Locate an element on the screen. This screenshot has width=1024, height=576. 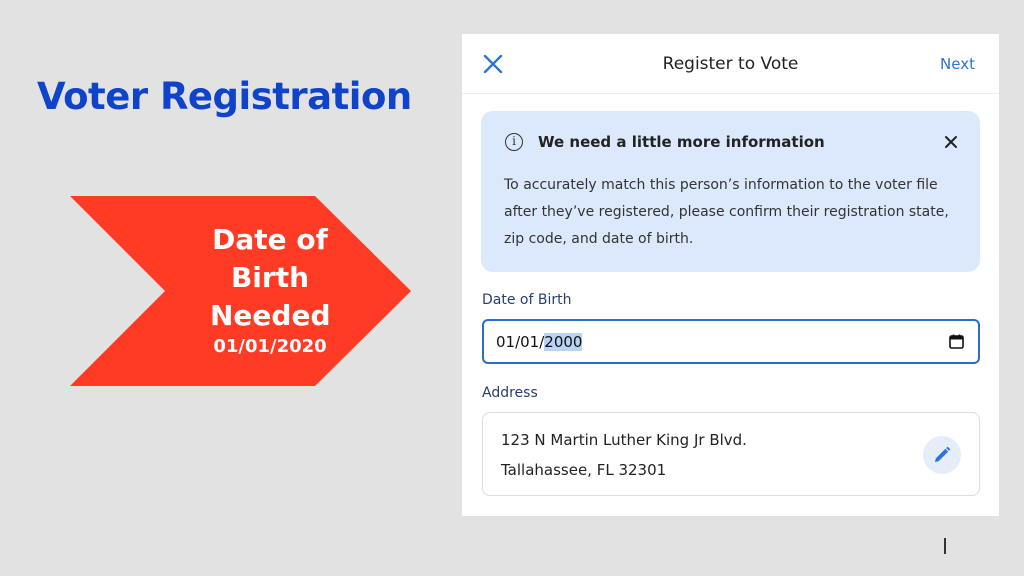
dialog-header: Register to Vote Next is located at coordinates (730, 64).